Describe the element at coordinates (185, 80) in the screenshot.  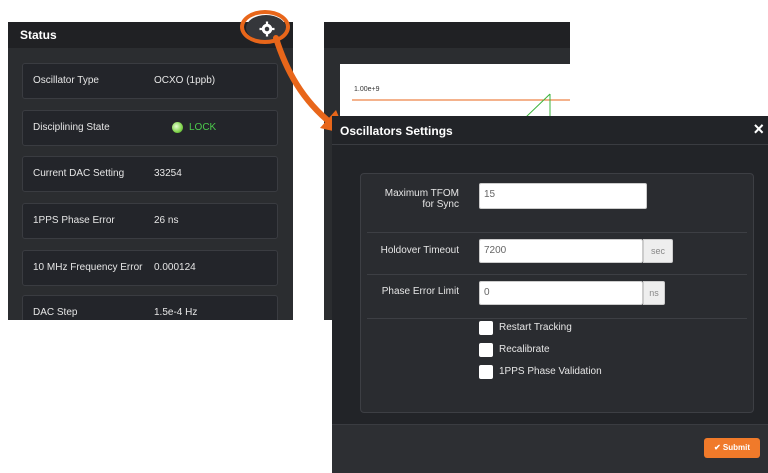
I see `status-value: OCXO (1ppb)` at that location.